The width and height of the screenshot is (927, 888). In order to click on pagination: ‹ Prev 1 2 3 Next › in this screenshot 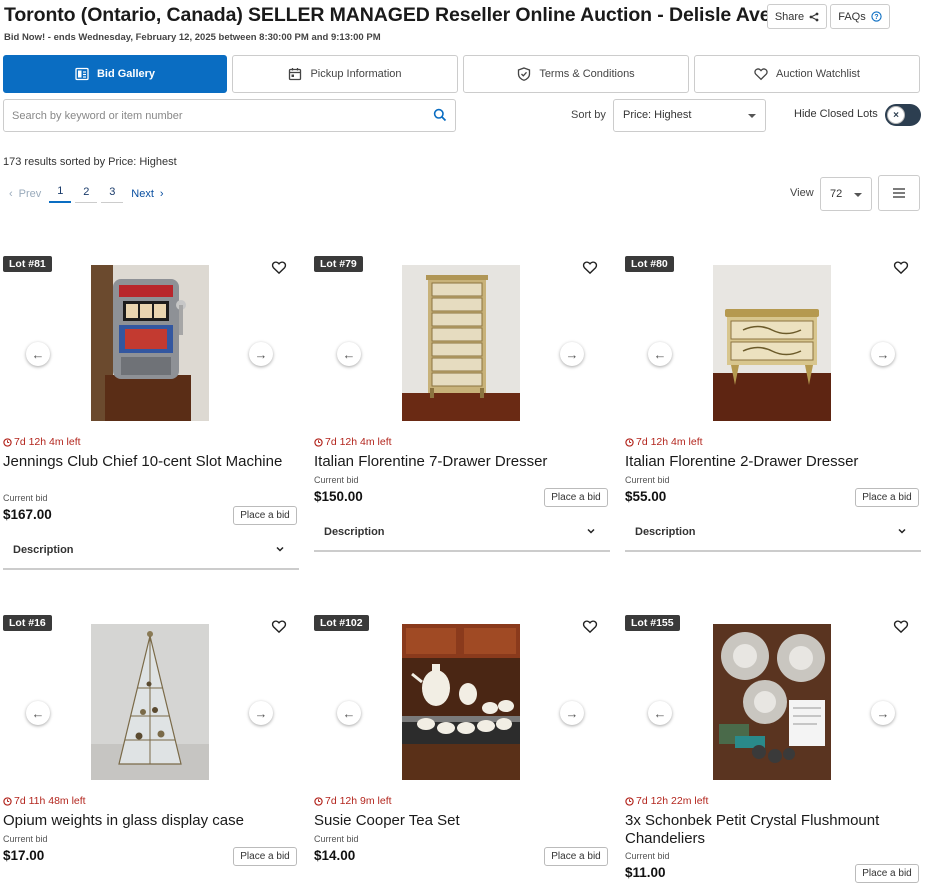, I will do `click(86, 194)`.